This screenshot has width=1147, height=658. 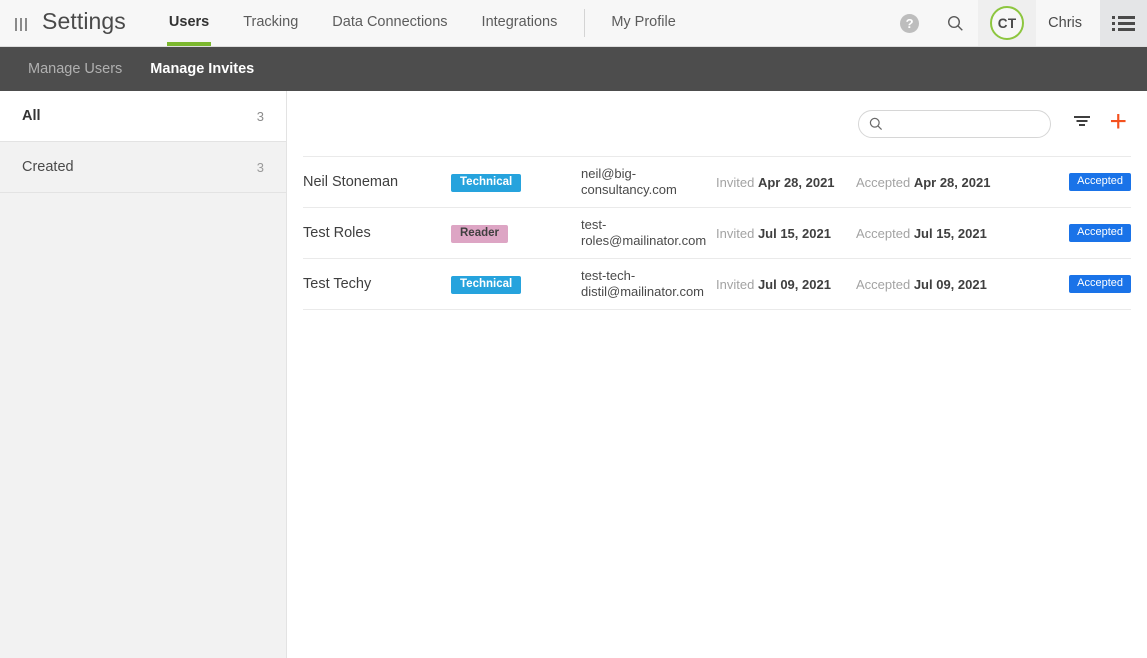 I want to click on invite-accepted-date: Accepted Jul 09, 2021, so click(x=957, y=284).